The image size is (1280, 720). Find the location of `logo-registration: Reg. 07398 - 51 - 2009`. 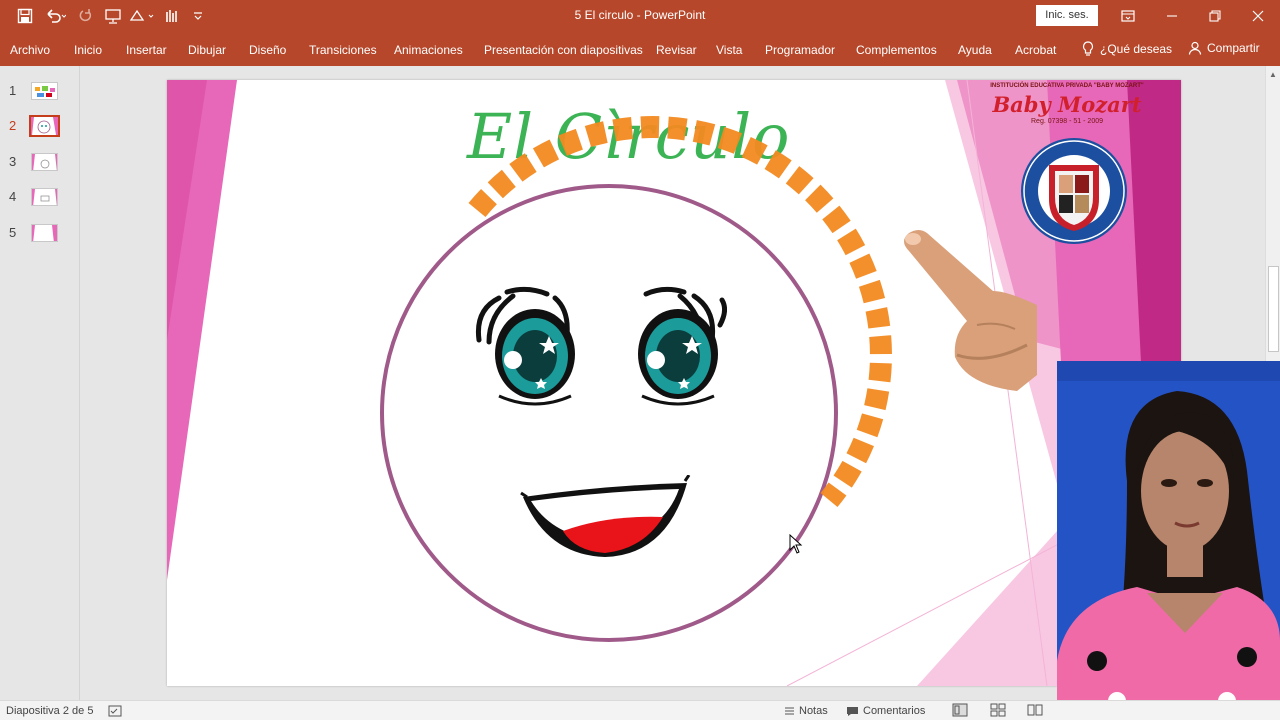

logo-registration: Reg. 07398 - 51 - 2009 is located at coordinates (1067, 121).